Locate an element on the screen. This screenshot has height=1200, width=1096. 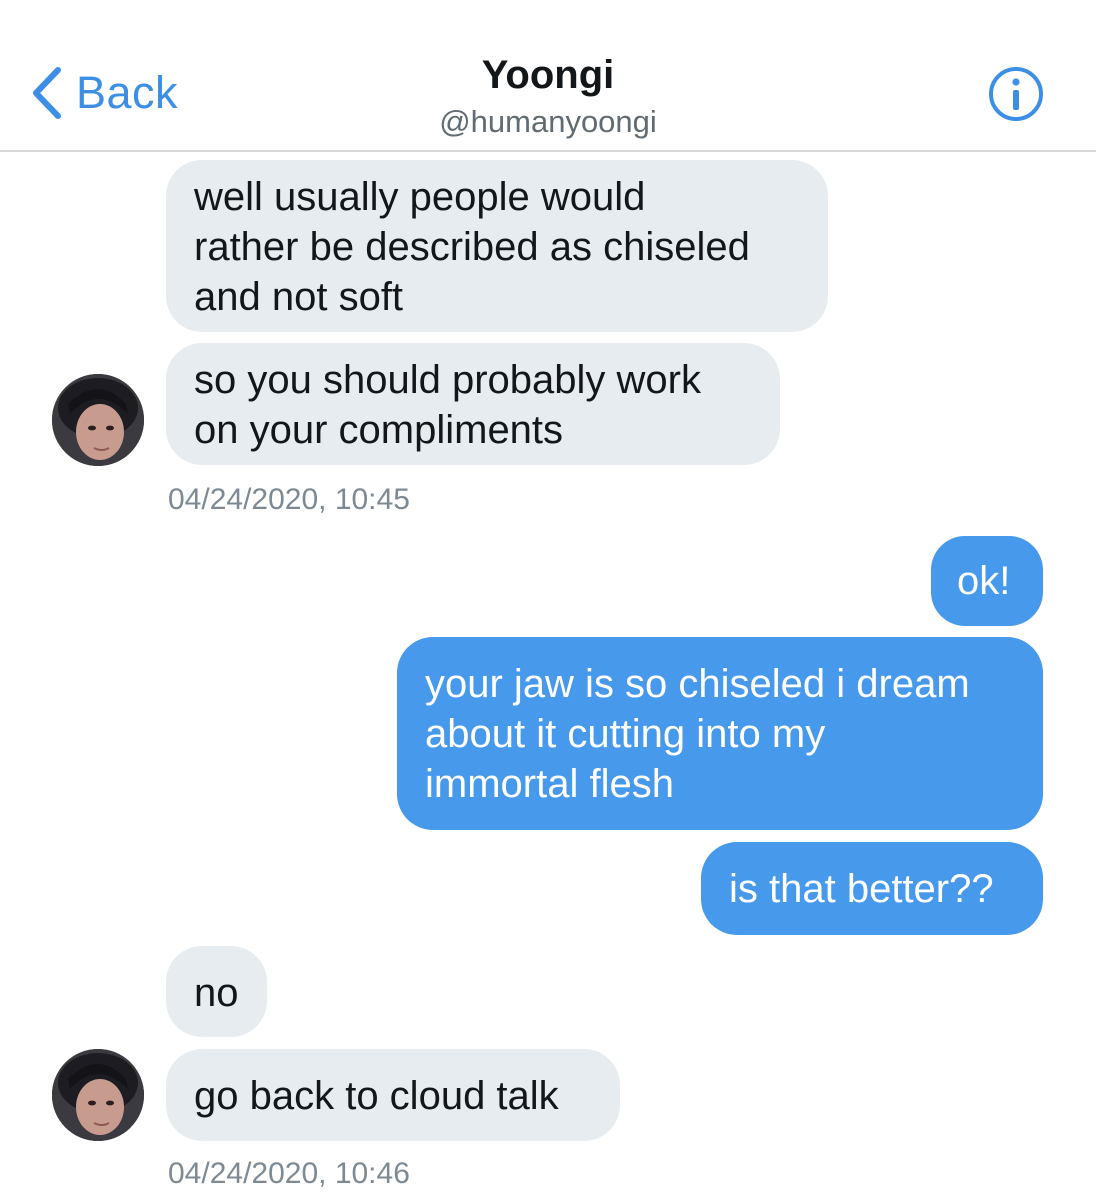
message-timestamp: 04/24/2020, 10:46 is located at coordinates (289, 1173).